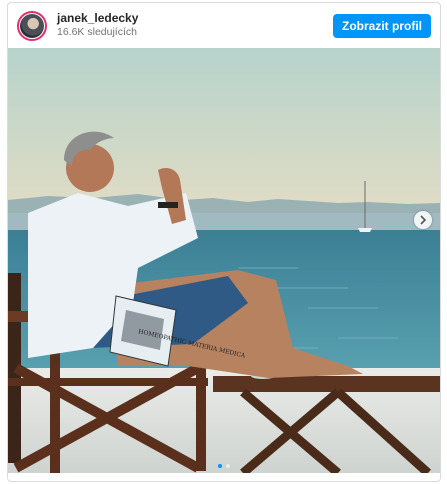  I want to click on chevron-right-icon, so click(423, 220).